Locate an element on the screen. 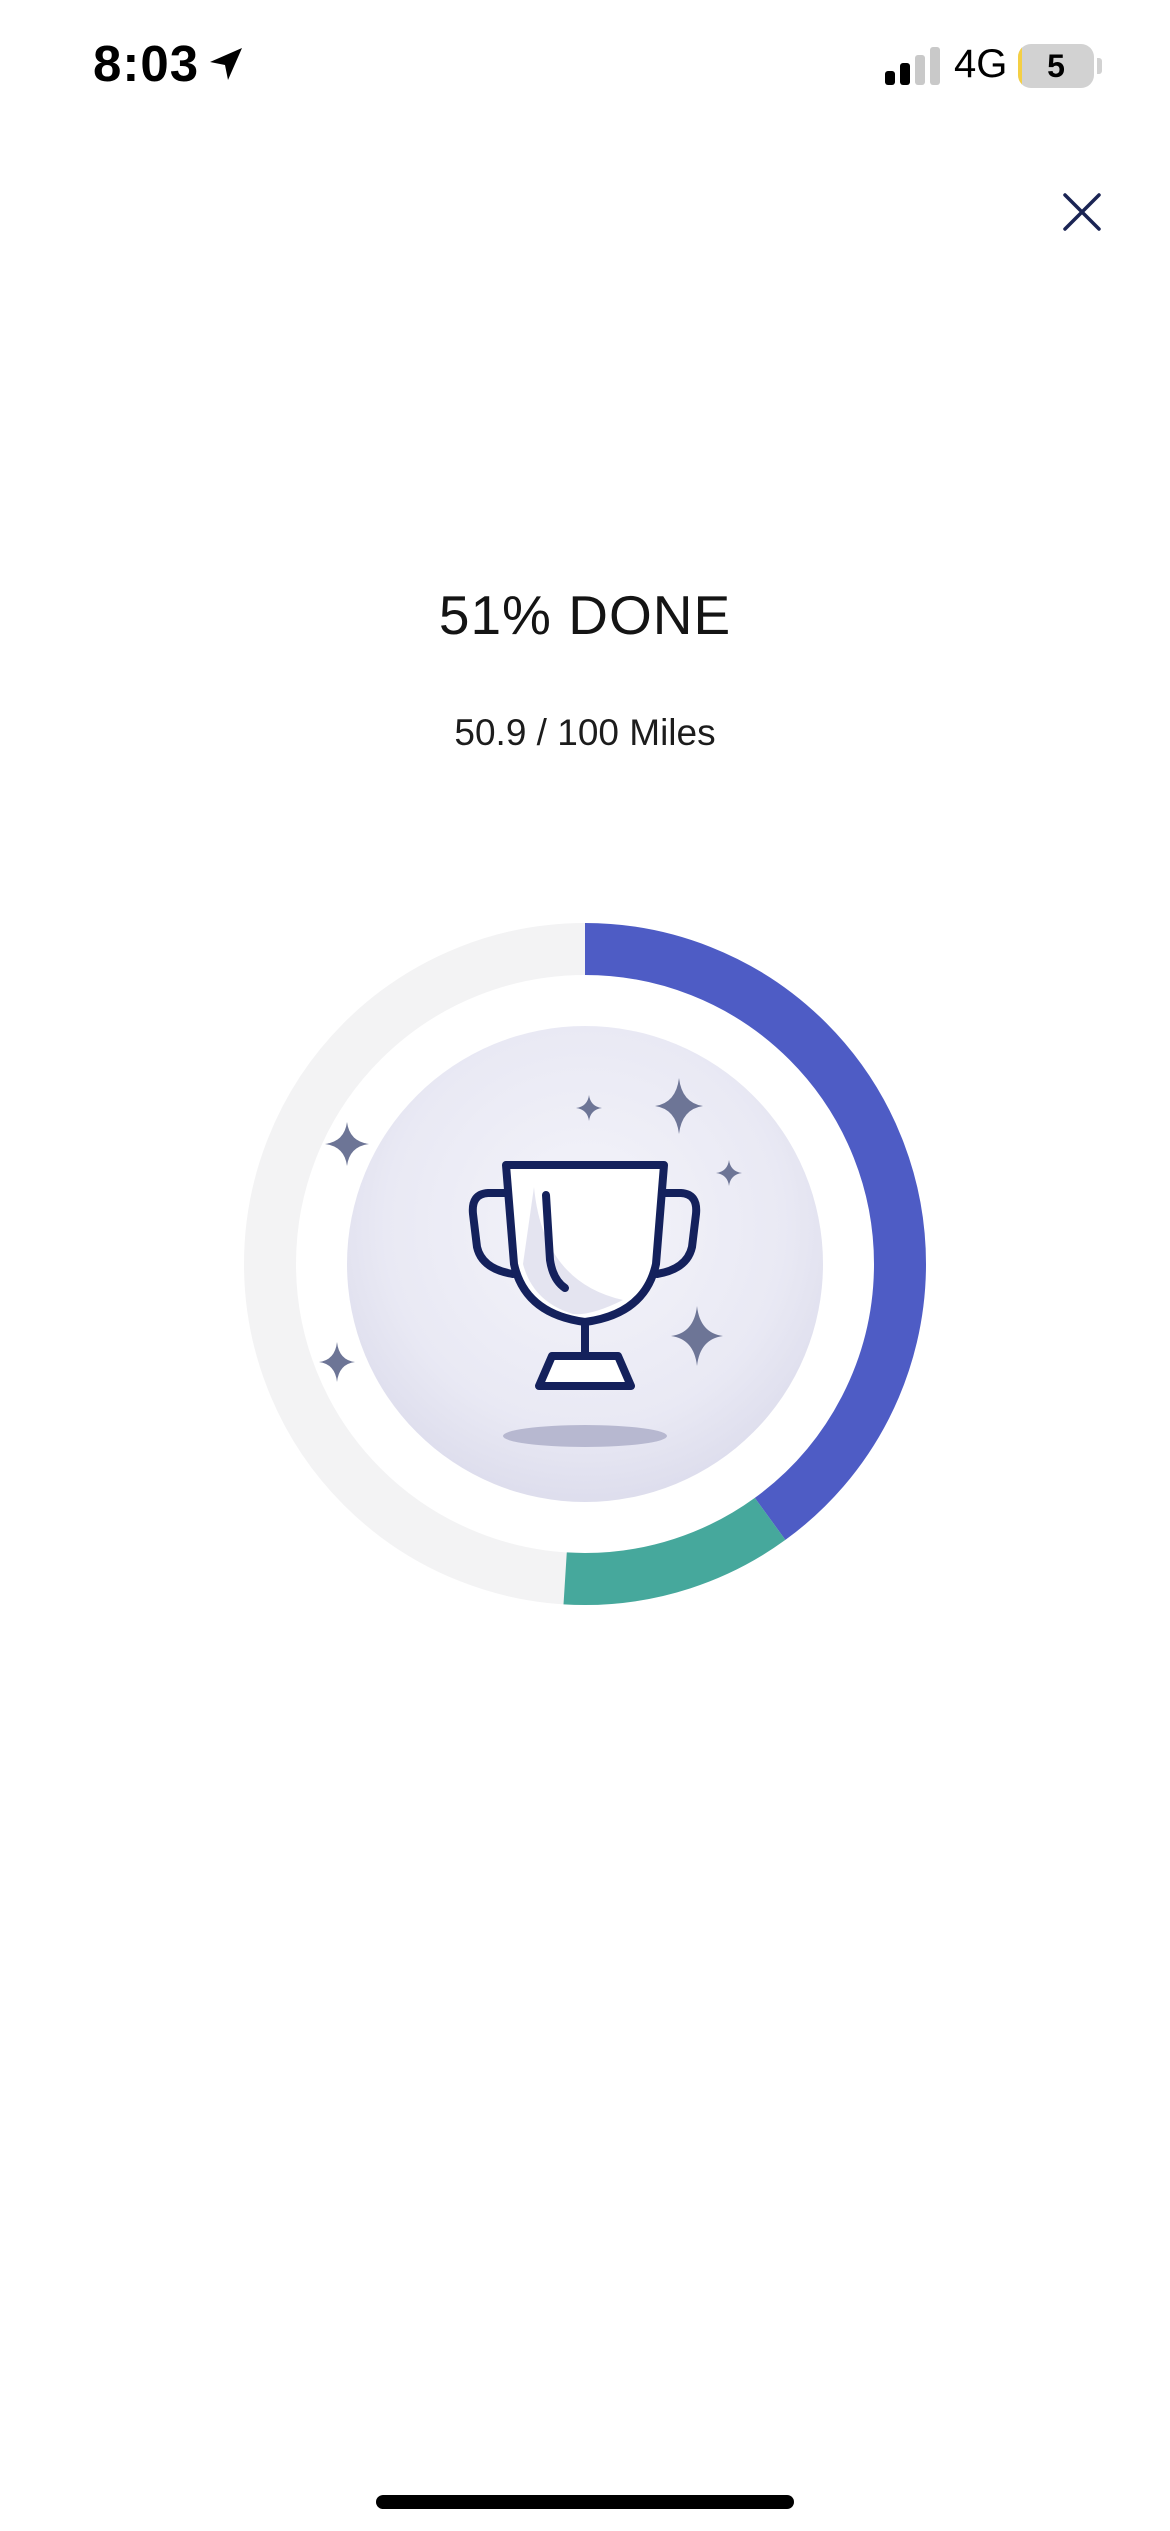 This screenshot has width=1170, height=2531. battery-percentage: 5 is located at coordinates (1056, 66).